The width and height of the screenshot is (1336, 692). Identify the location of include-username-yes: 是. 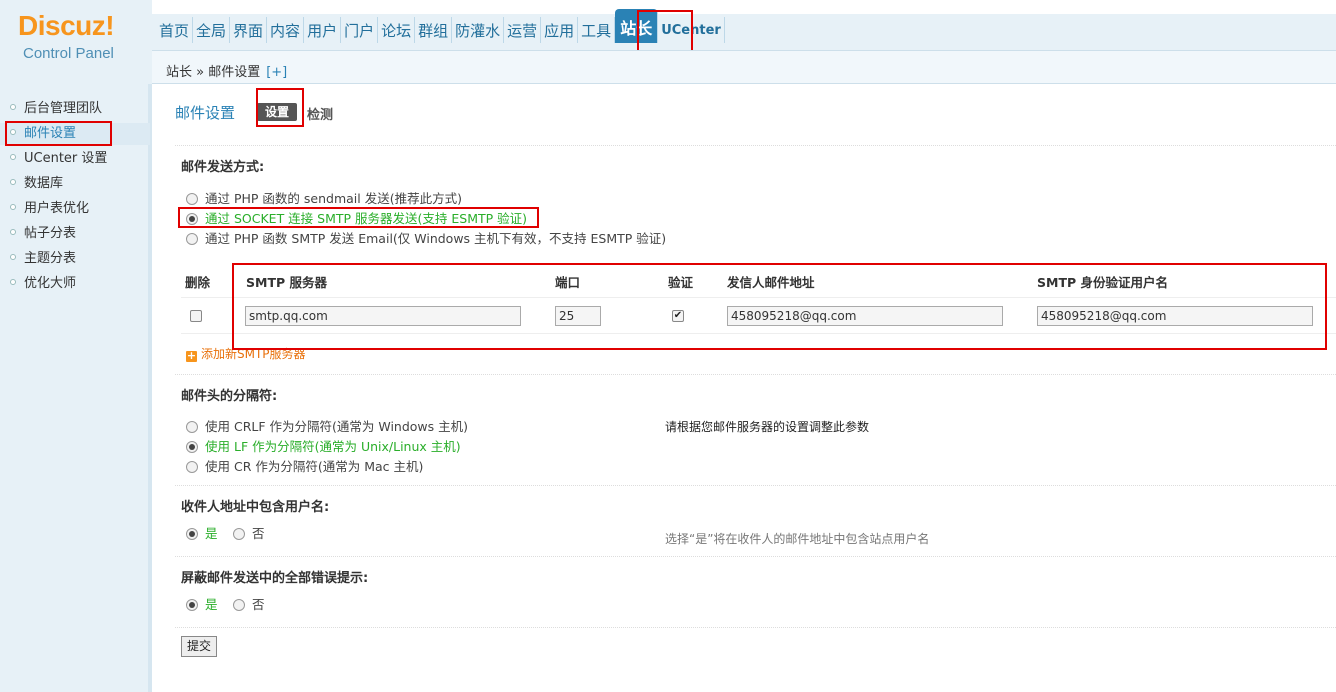
(202, 534).